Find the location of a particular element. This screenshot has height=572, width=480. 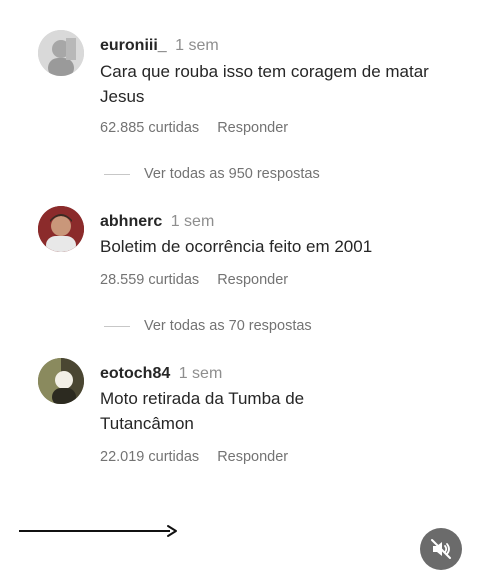

comment-text: Boletim de ocorrência feito em 2001 is located at coordinates (236, 246).